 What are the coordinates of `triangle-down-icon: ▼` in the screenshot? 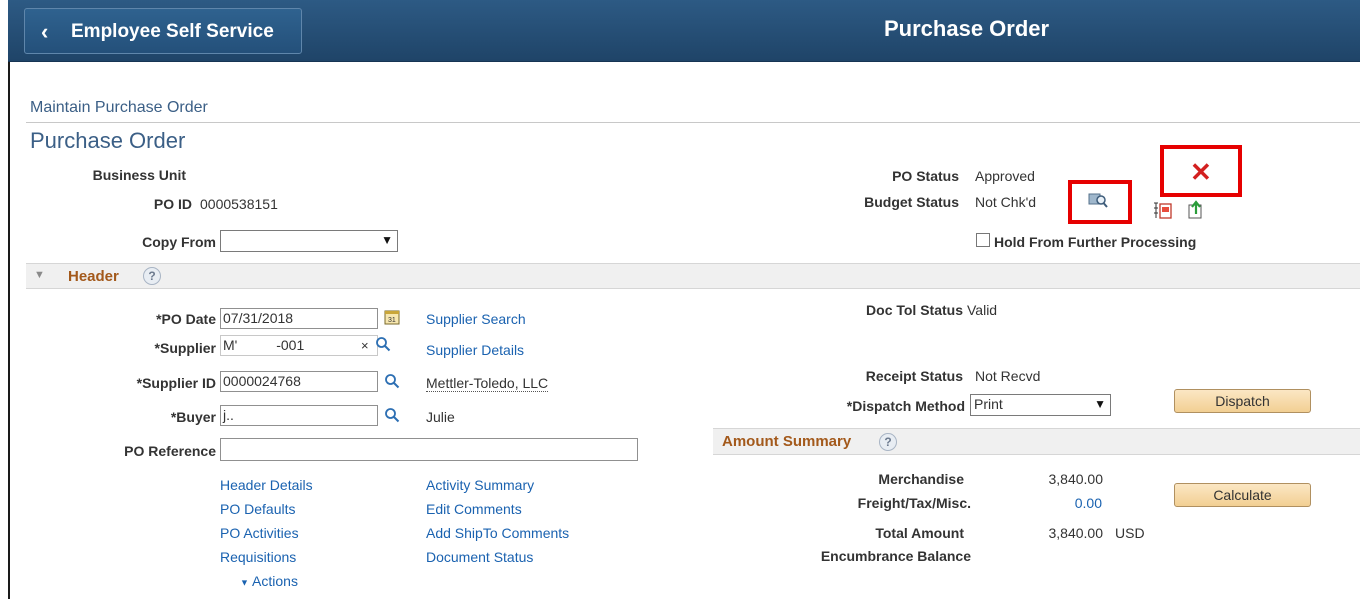 It's located at (244, 582).